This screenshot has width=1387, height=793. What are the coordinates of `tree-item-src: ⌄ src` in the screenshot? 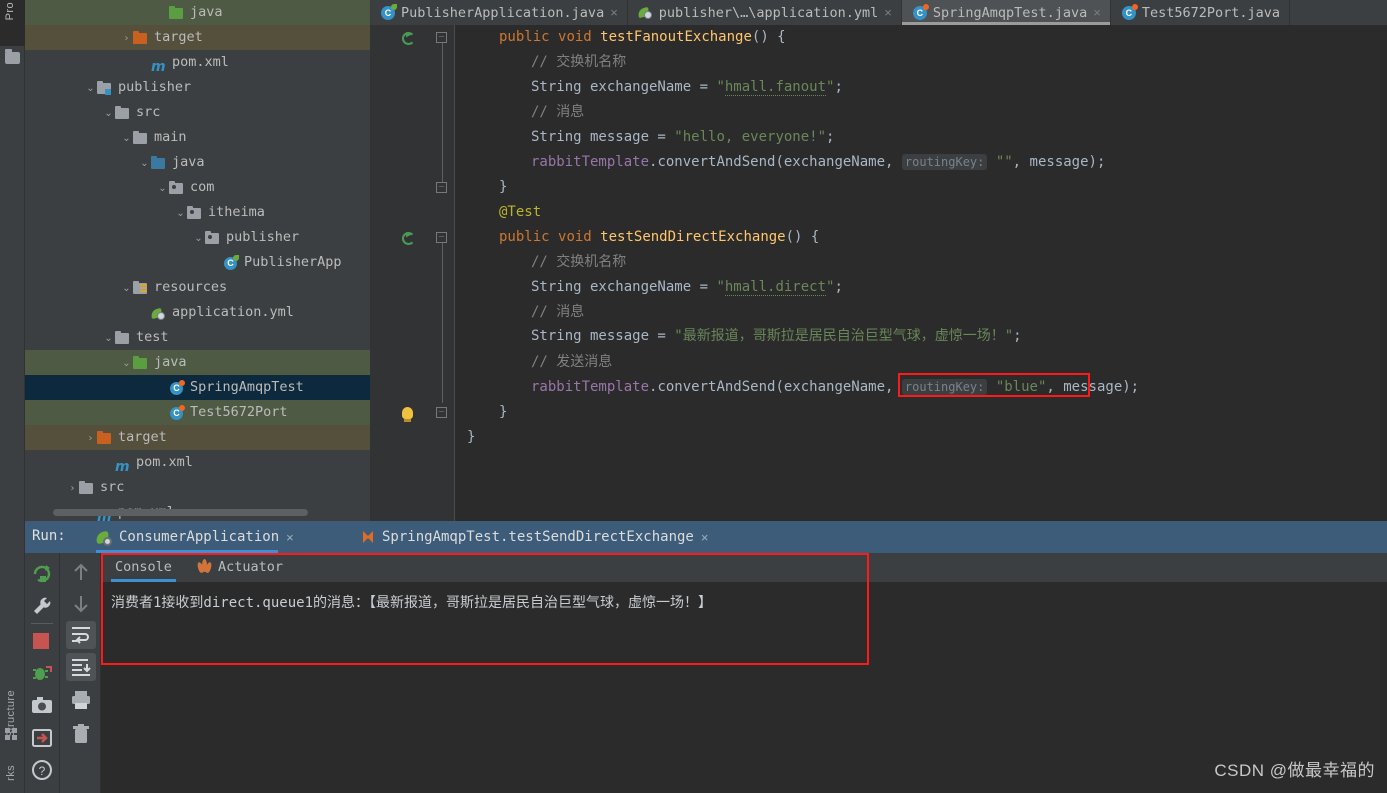 It's located at (197, 112).